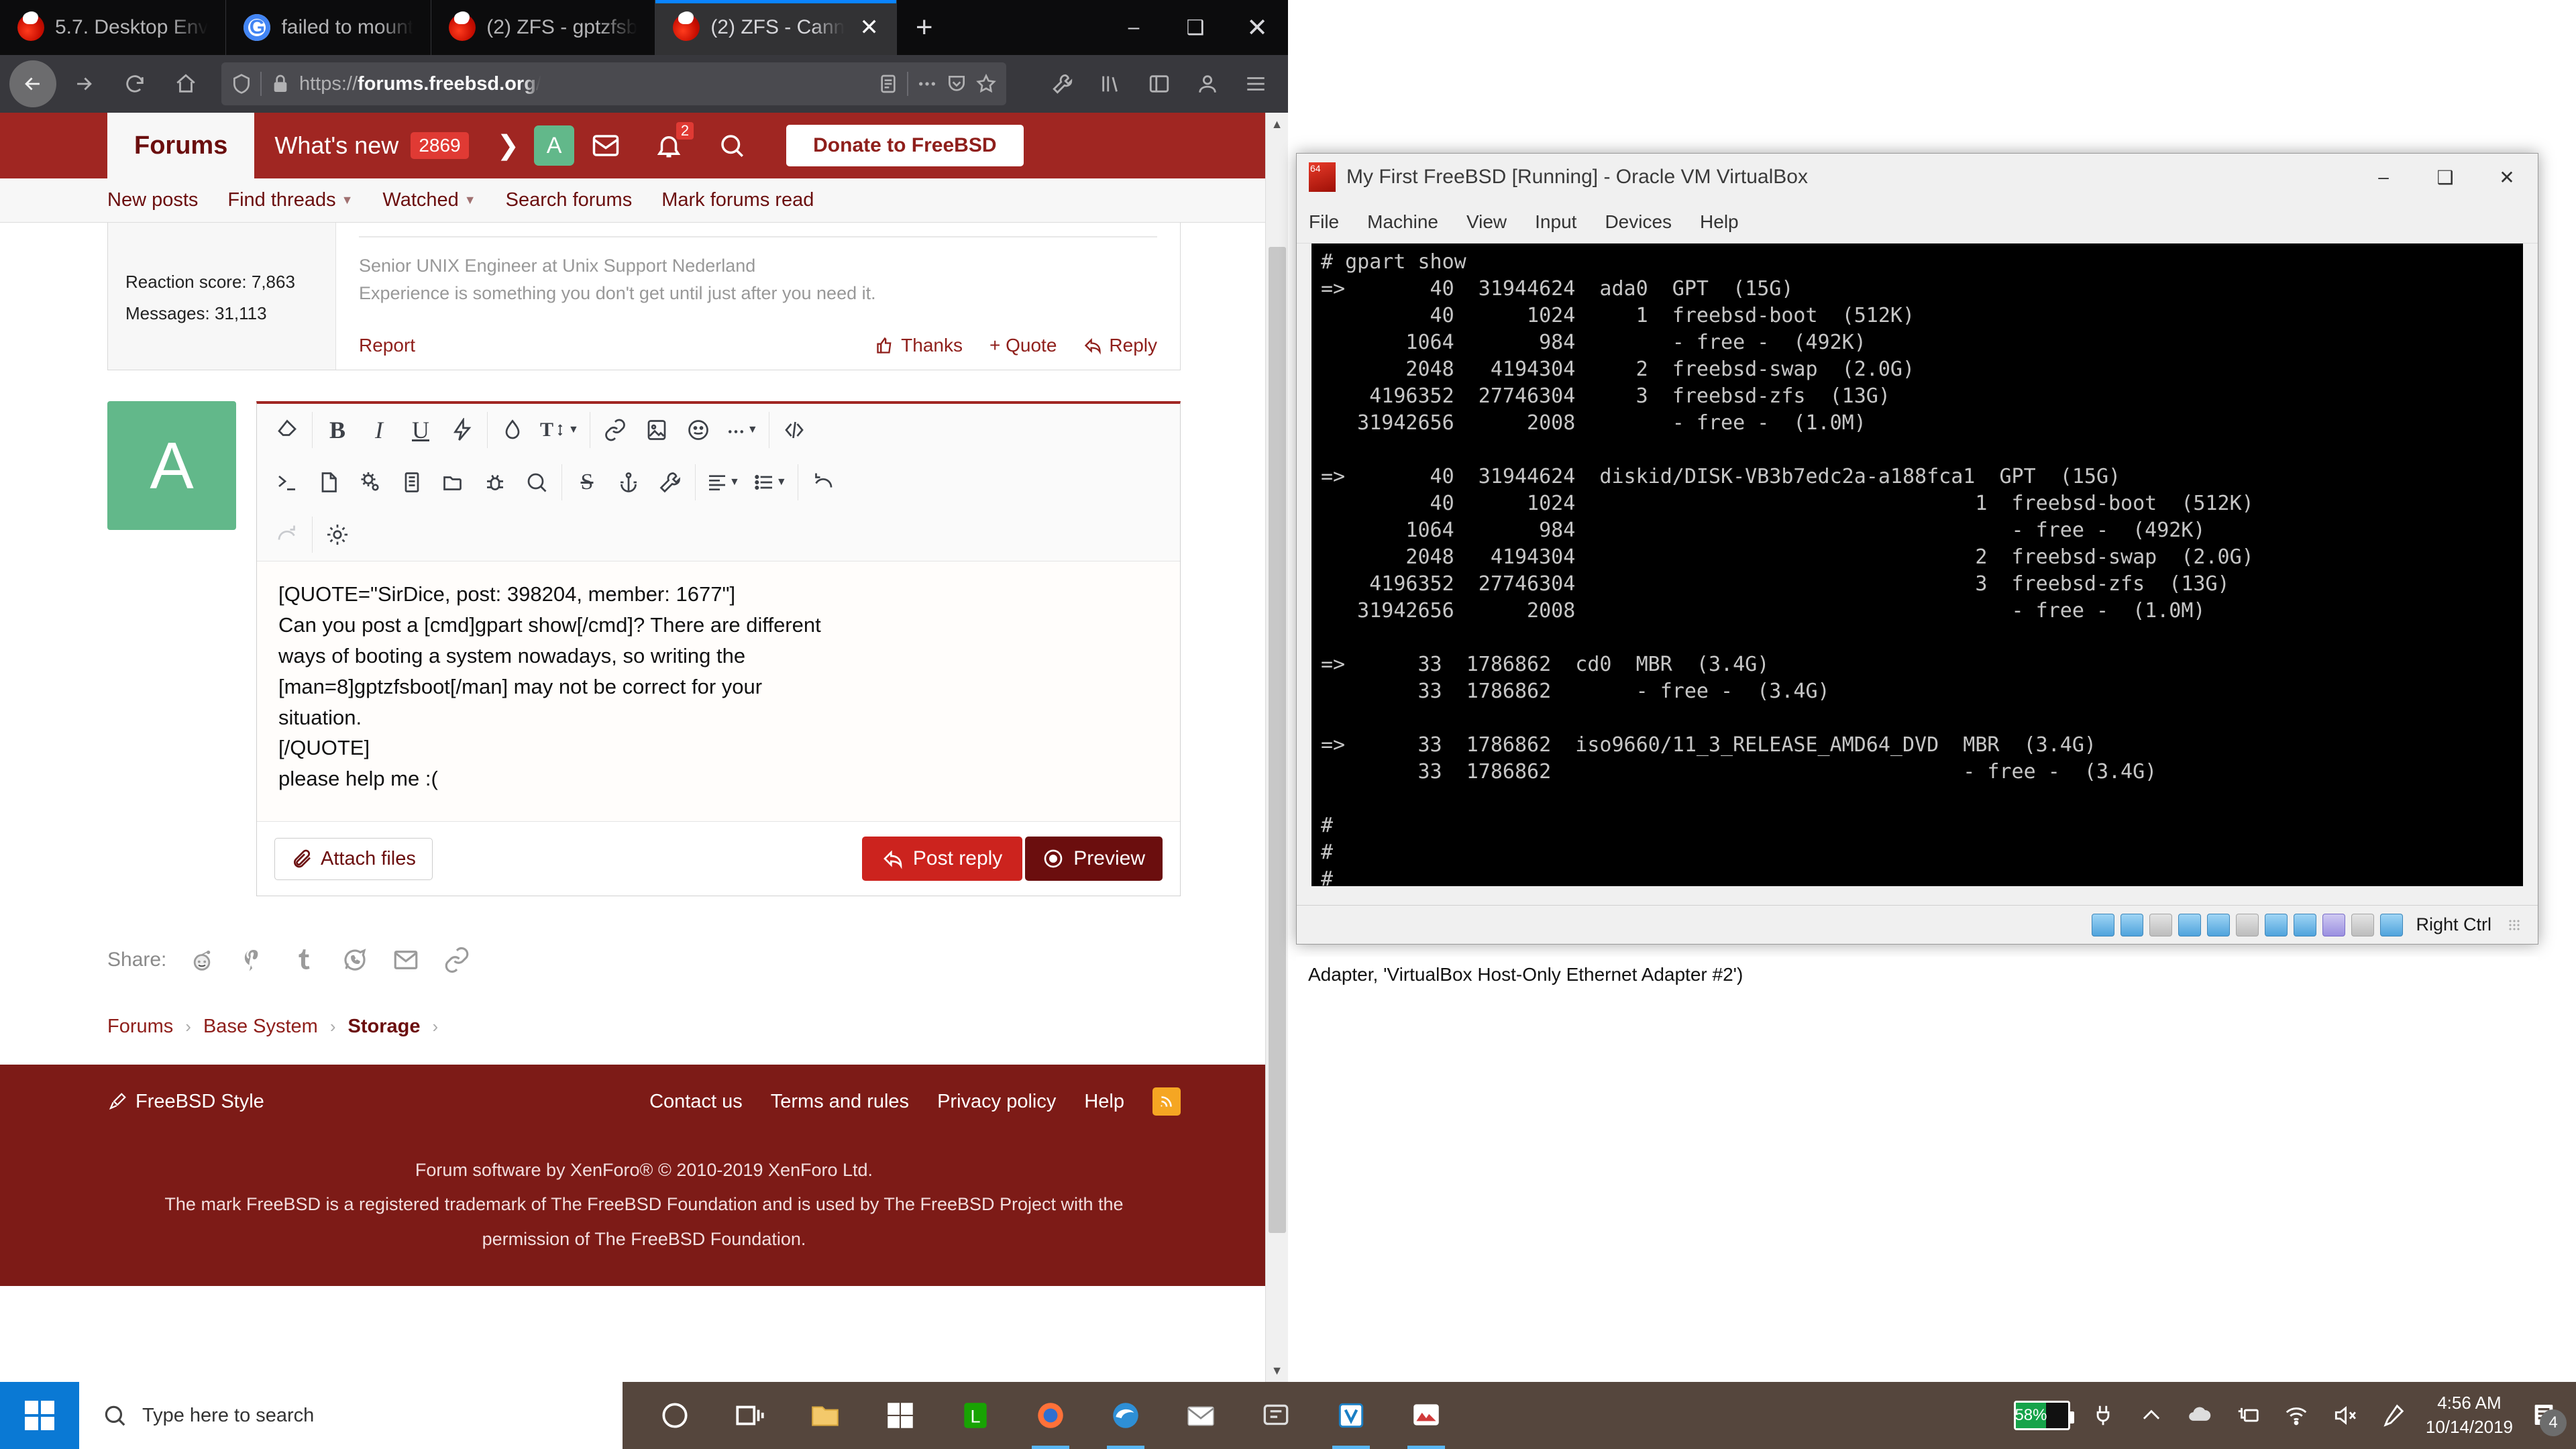 This screenshot has width=2576, height=1449. What do you see at coordinates (241, 84) in the screenshot?
I see `shield-icon` at bounding box center [241, 84].